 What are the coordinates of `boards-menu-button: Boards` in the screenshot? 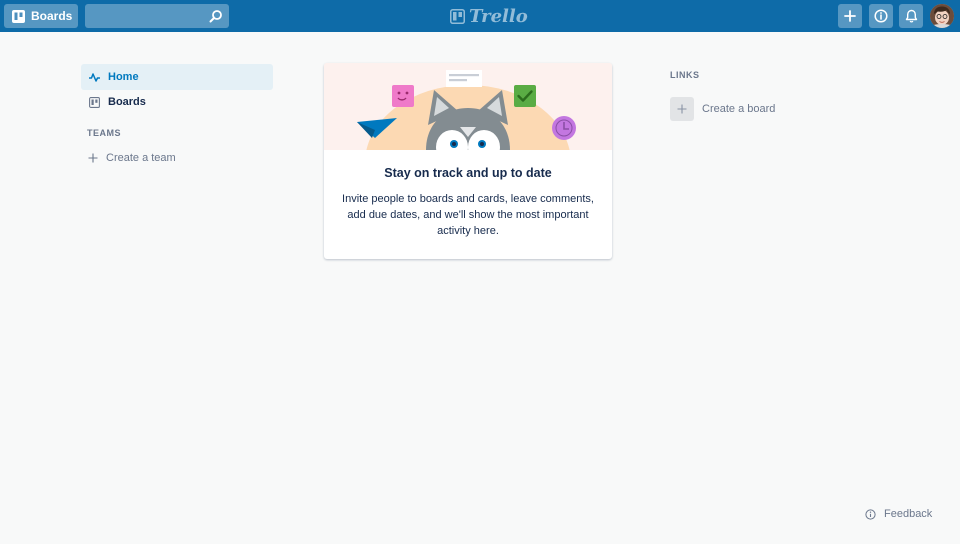 It's located at (41, 16).